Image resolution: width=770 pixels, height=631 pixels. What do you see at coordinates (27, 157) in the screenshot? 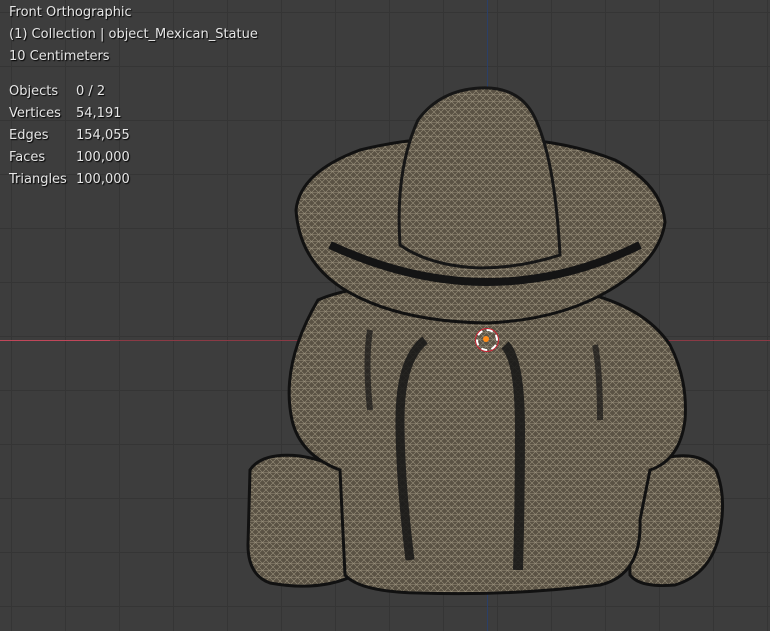
I see `stat-label: Faces` at bounding box center [27, 157].